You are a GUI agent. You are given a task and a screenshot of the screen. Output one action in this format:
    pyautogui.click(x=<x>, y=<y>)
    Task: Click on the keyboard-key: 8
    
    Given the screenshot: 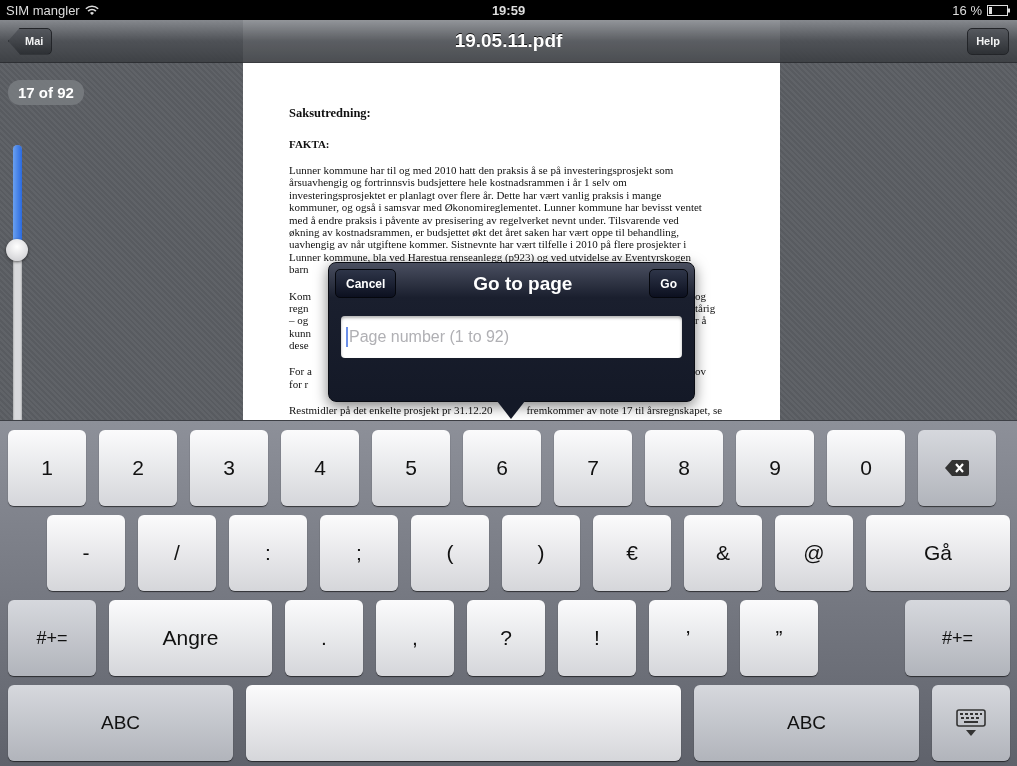 What is the action you would take?
    pyautogui.click(x=684, y=468)
    